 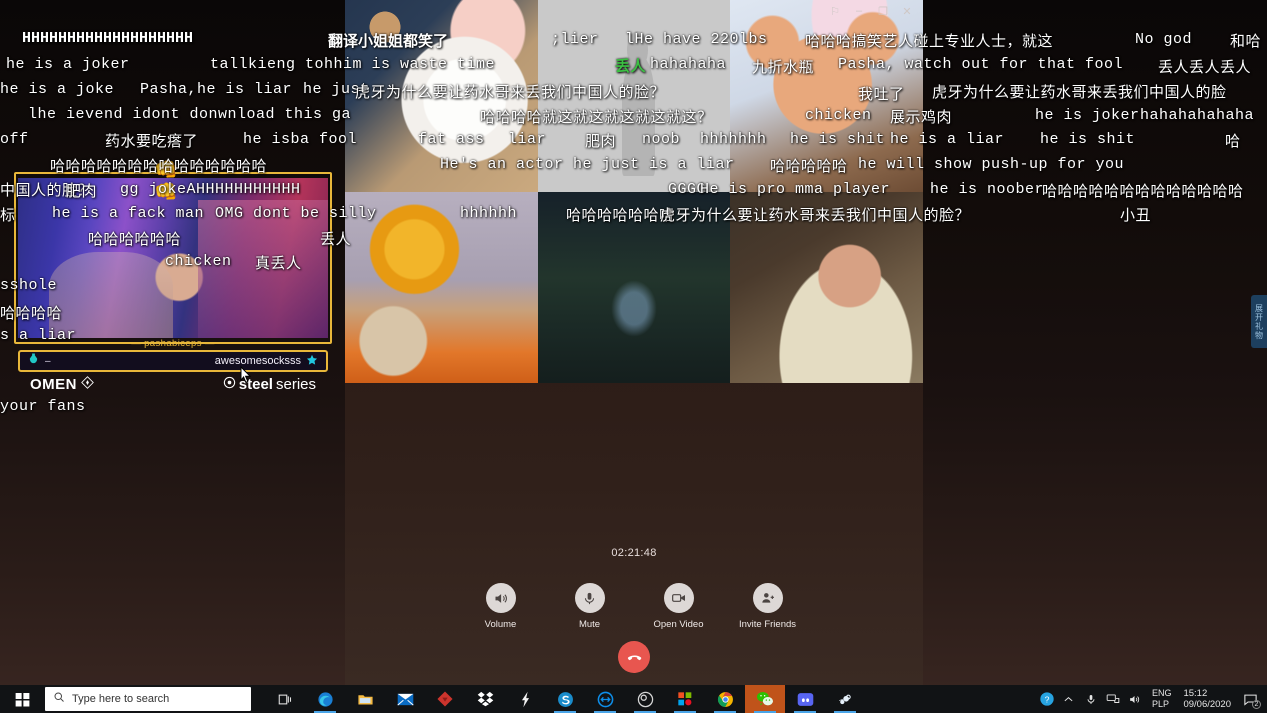 I want to click on taskbar-app-edge, so click(x=325, y=699).